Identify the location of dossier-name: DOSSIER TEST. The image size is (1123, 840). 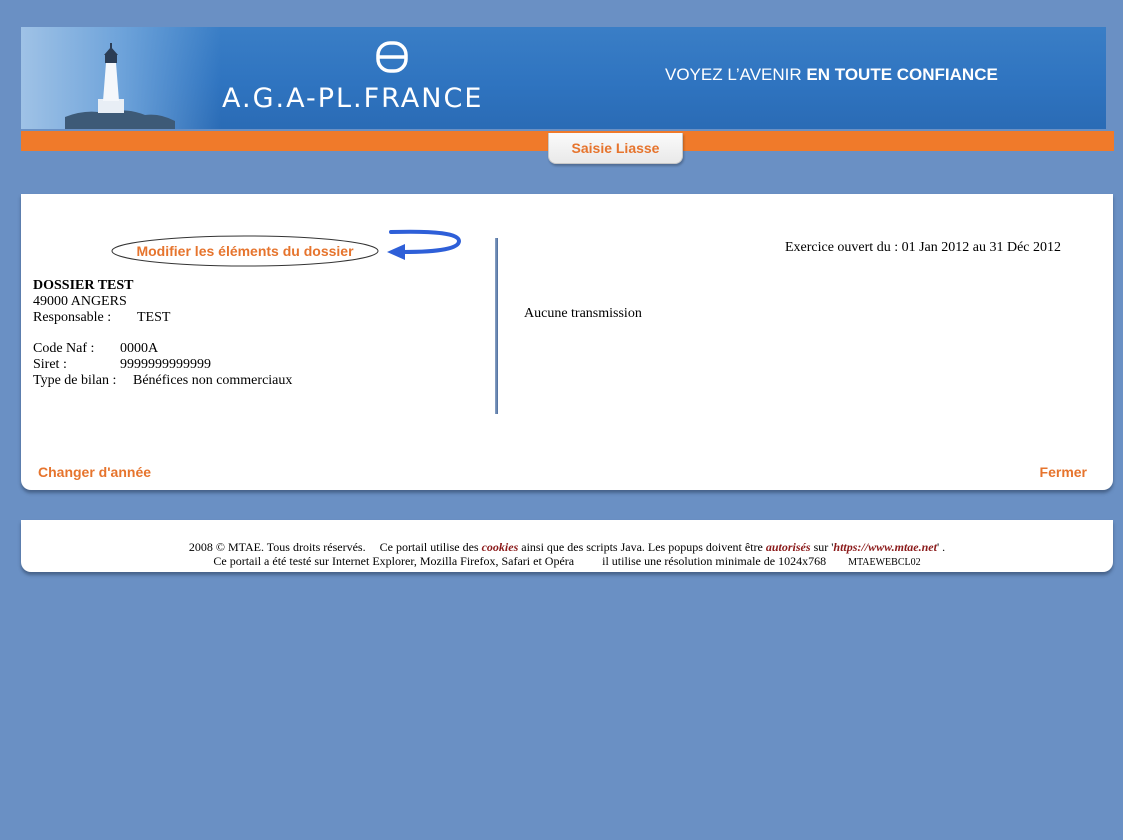
(83, 285).